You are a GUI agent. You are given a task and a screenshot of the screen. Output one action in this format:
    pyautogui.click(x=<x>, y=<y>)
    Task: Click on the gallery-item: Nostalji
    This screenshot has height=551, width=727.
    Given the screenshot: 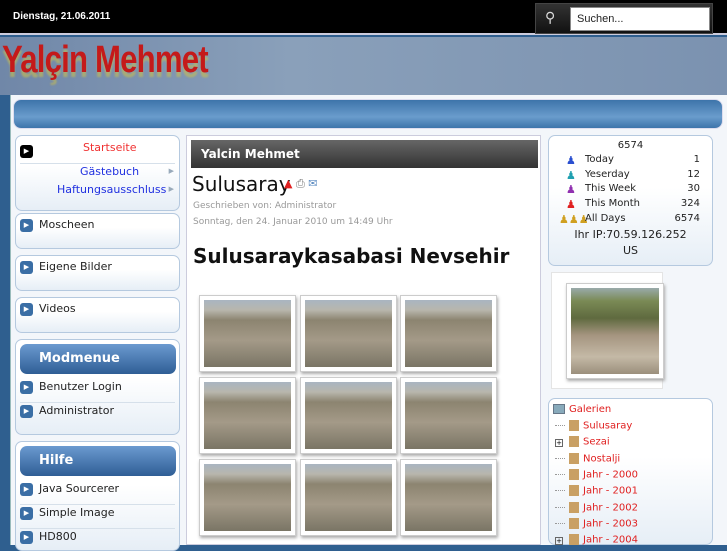 What is the action you would take?
    pyautogui.click(x=587, y=458)
    